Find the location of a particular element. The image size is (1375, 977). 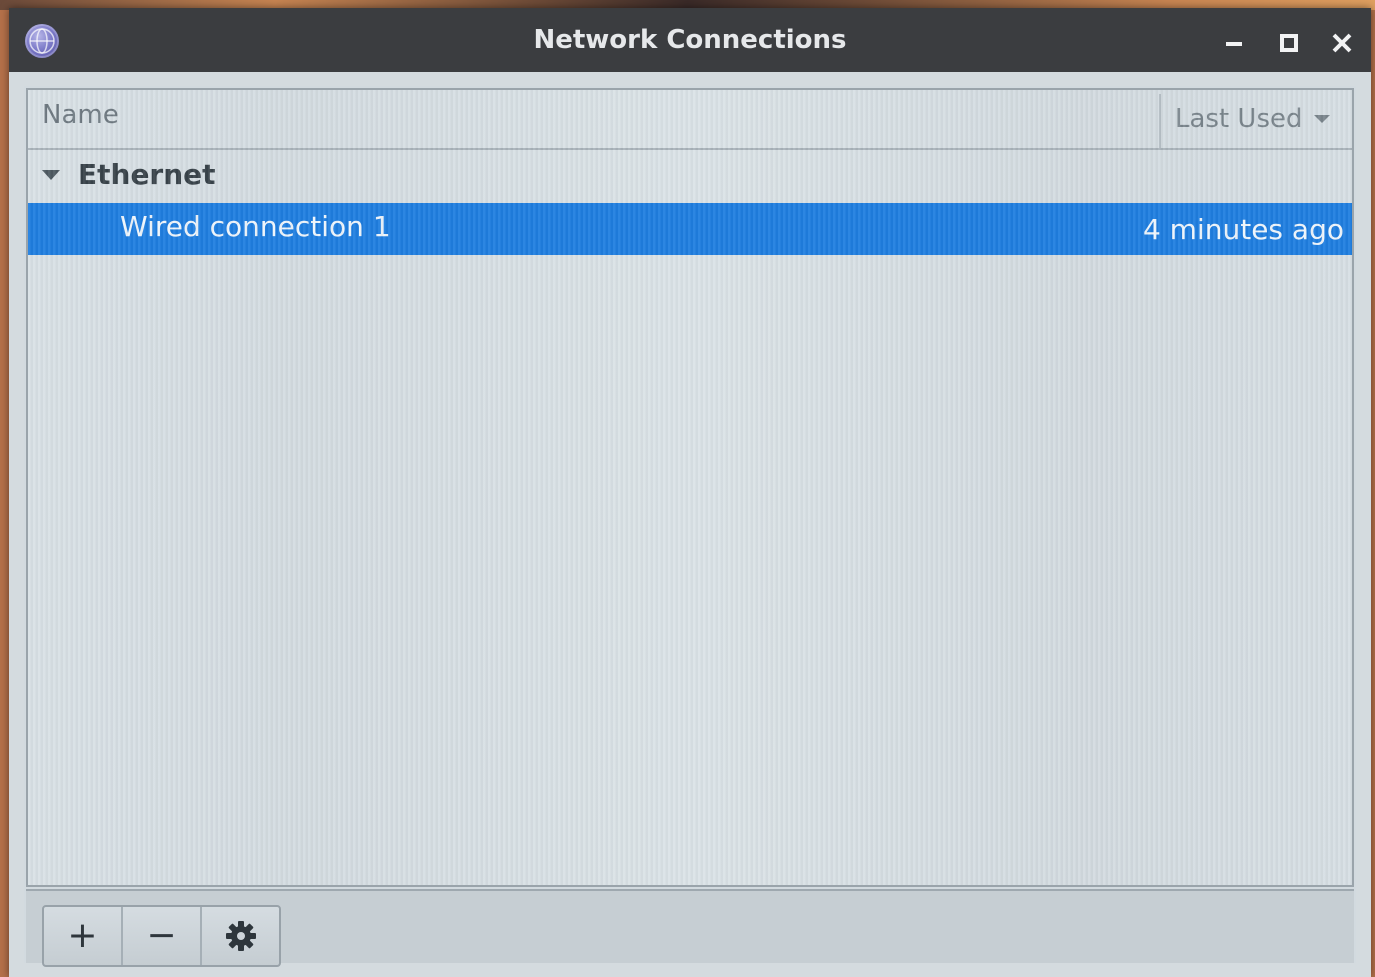

toolbar-button-group: + − is located at coordinates (161, 936).